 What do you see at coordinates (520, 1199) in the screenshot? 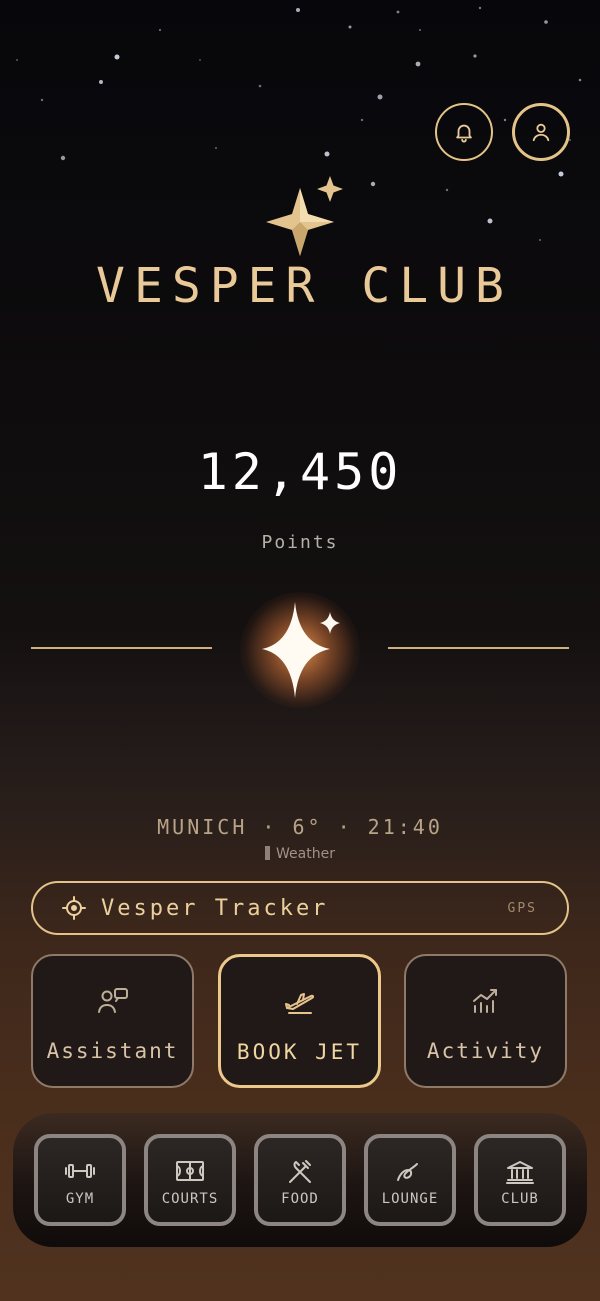
I see `dock-club-label: CLUB` at bounding box center [520, 1199].